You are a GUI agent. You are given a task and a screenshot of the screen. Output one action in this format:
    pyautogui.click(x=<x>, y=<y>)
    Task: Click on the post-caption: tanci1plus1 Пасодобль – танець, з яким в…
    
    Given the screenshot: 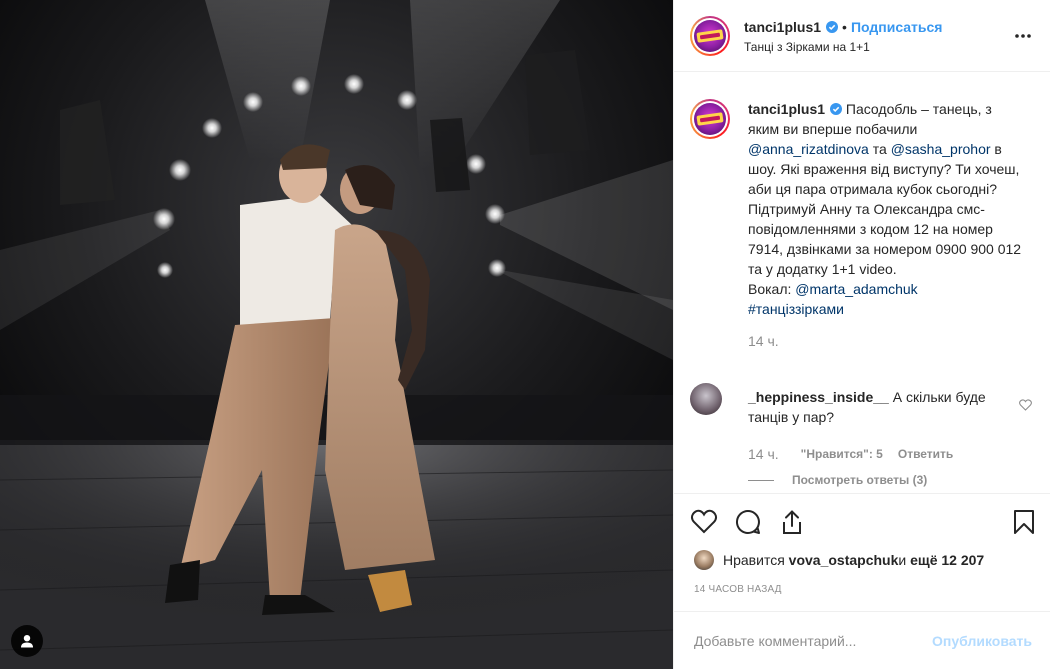 What is the action you would take?
    pyautogui.click(x=865, y=225)
    